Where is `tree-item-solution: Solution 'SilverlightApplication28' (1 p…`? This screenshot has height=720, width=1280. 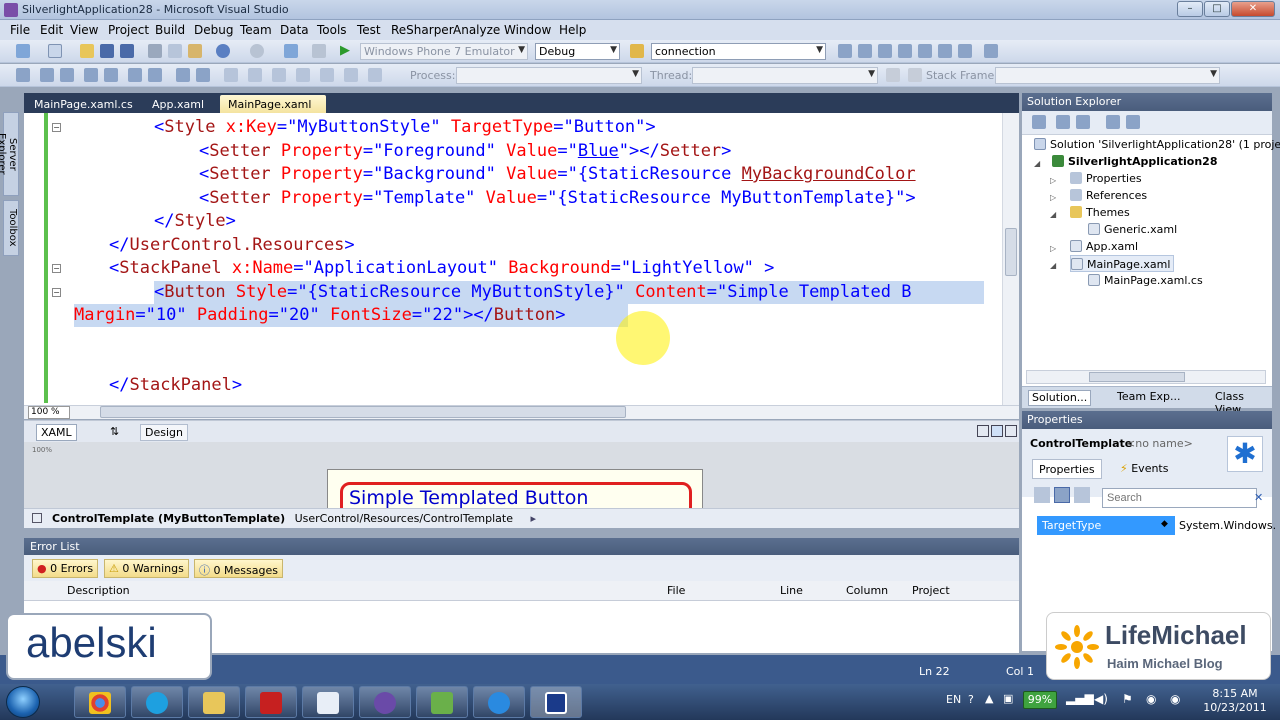 tree-item-solution: Solution 'SilverlightApplication28' (1 p… is located at coordinates (1157, 144).